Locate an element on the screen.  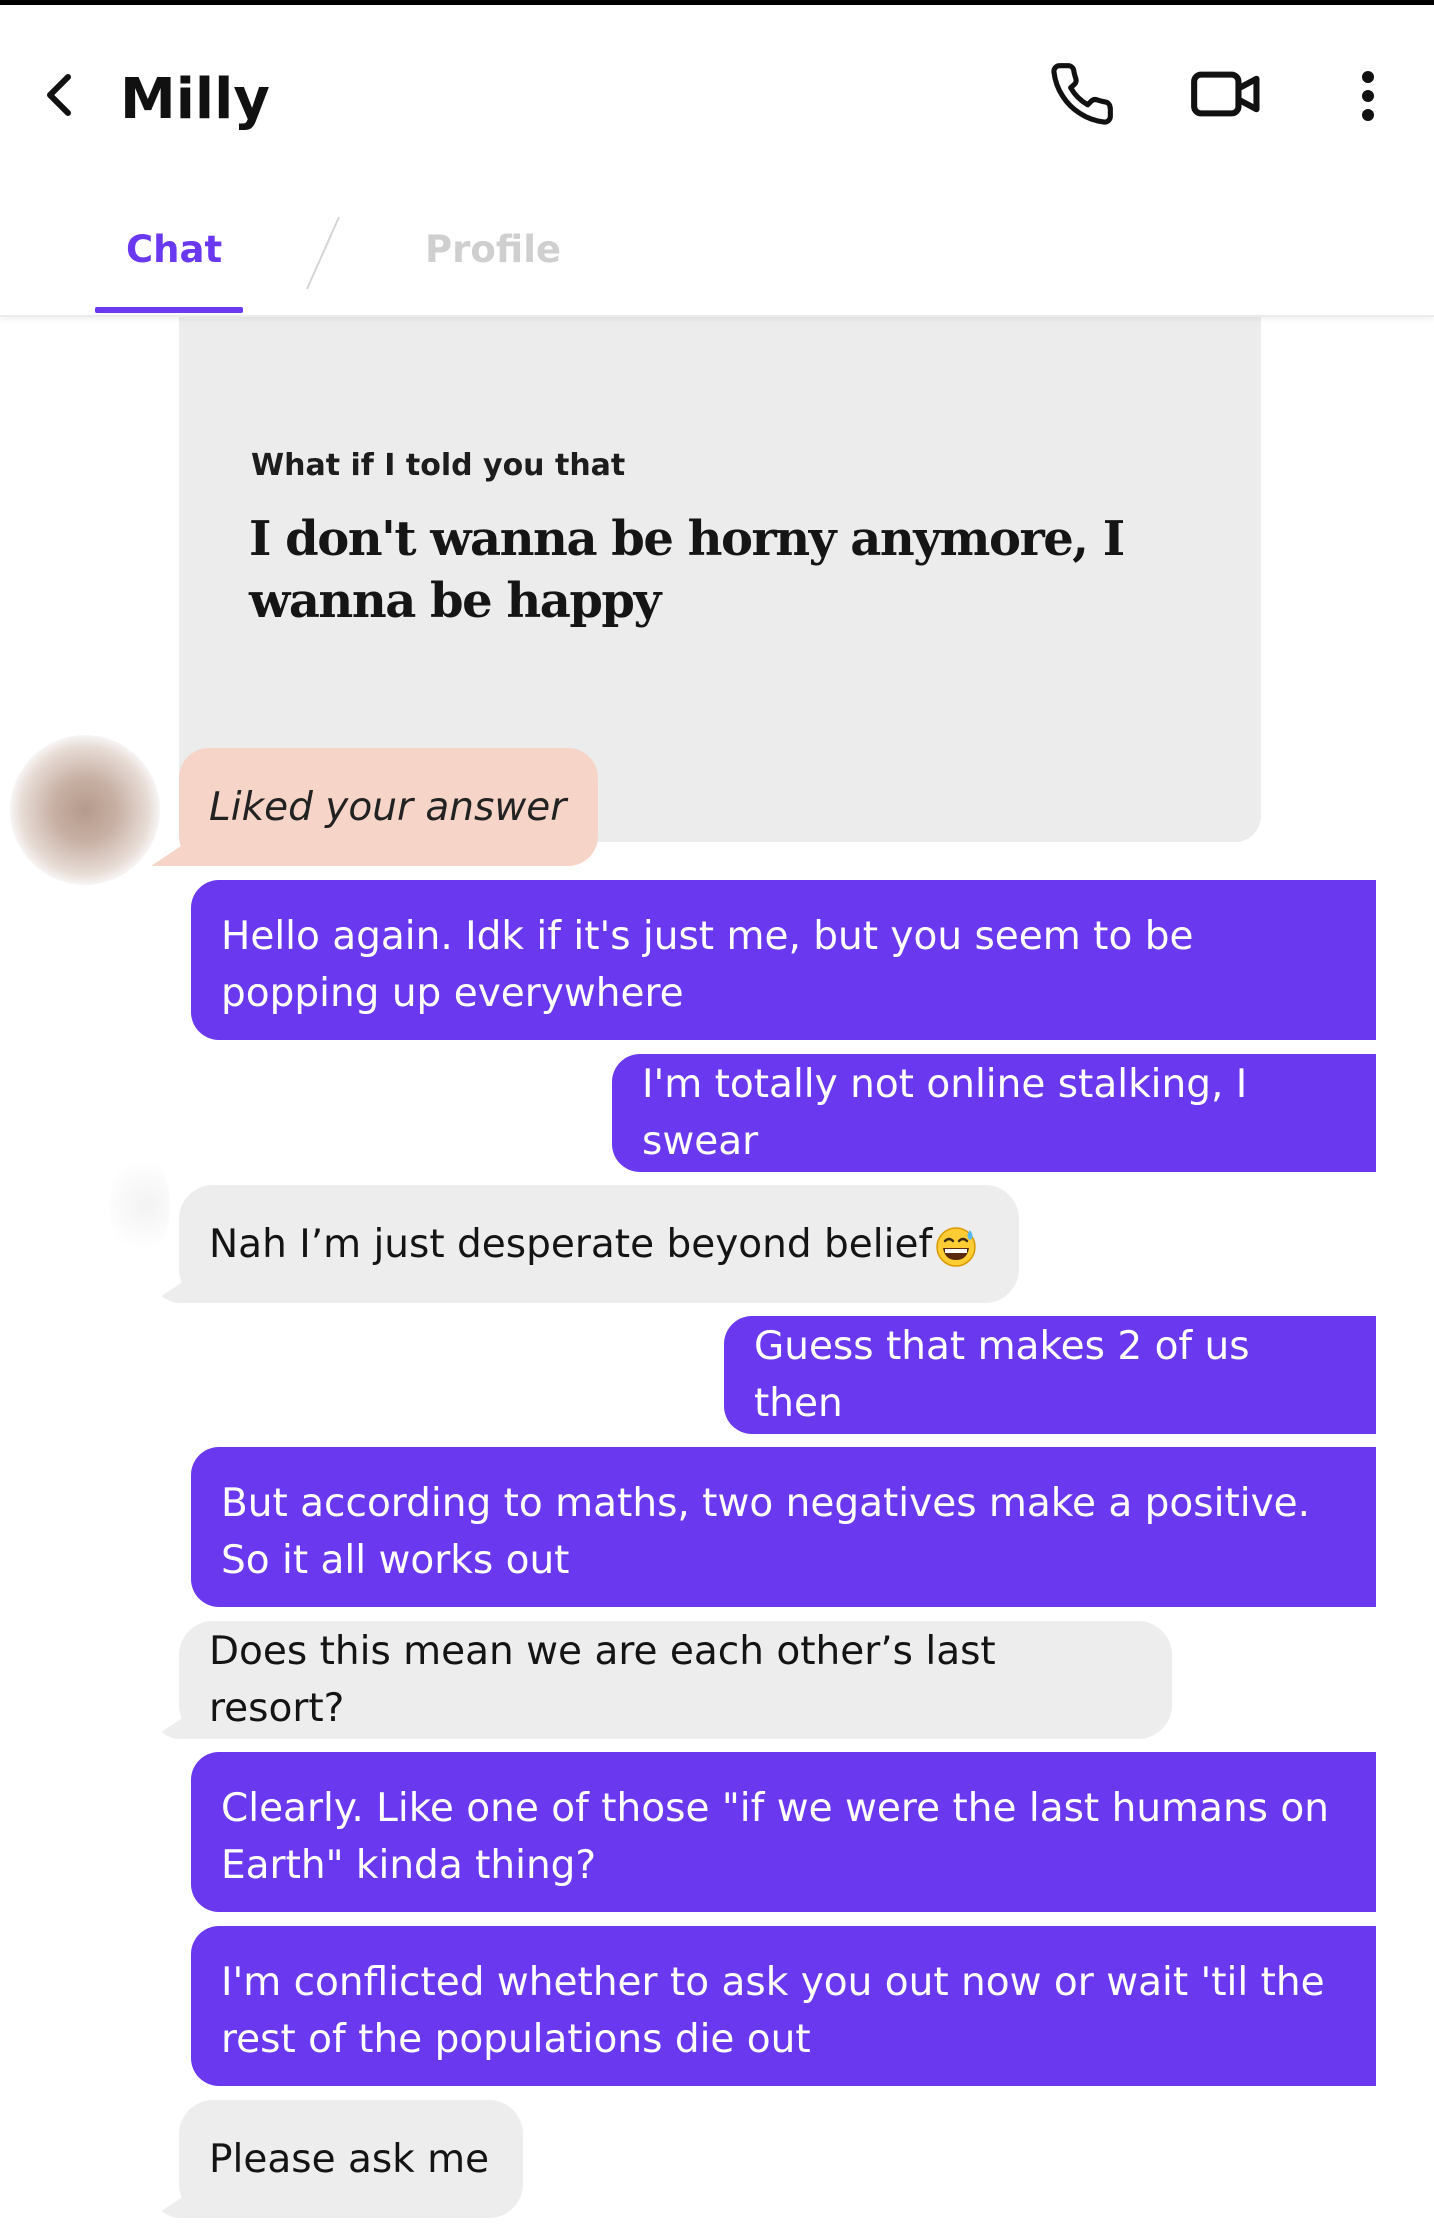
outgoing-message: I'm totally not online stalking, I swear is located at coordinates (994, 1113).